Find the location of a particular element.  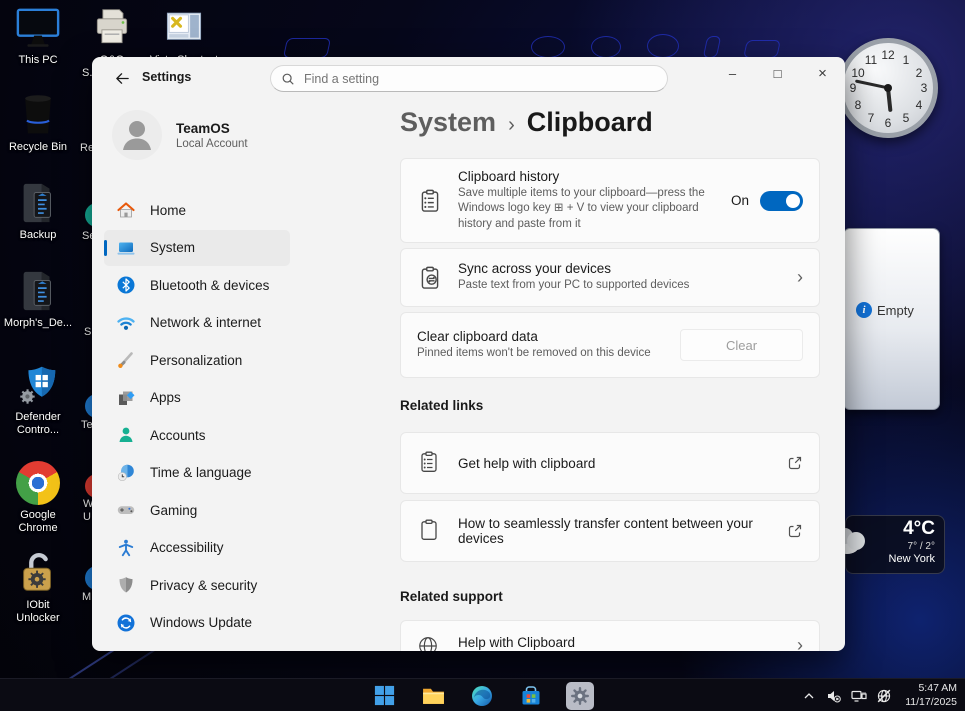

user-name: TeamOS is located at coordinates (203, 128).